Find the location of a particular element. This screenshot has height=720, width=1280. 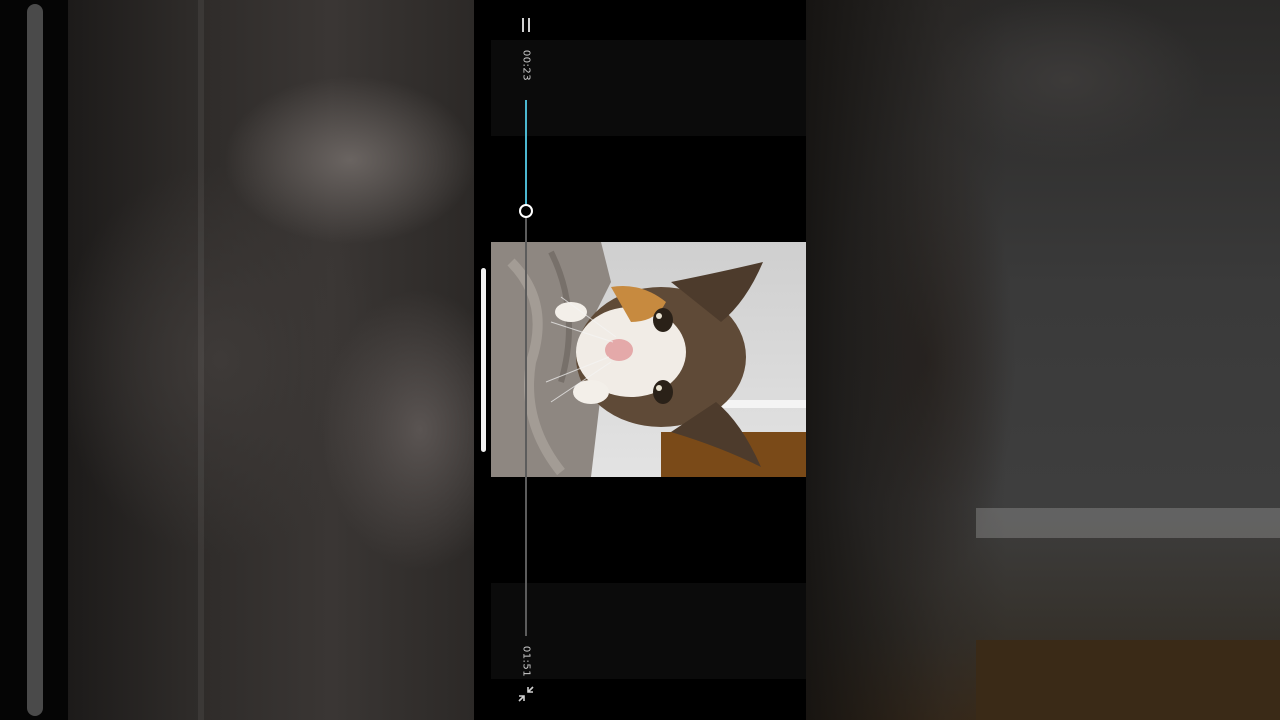

seek-thumb is located at coordinates (526, 211).